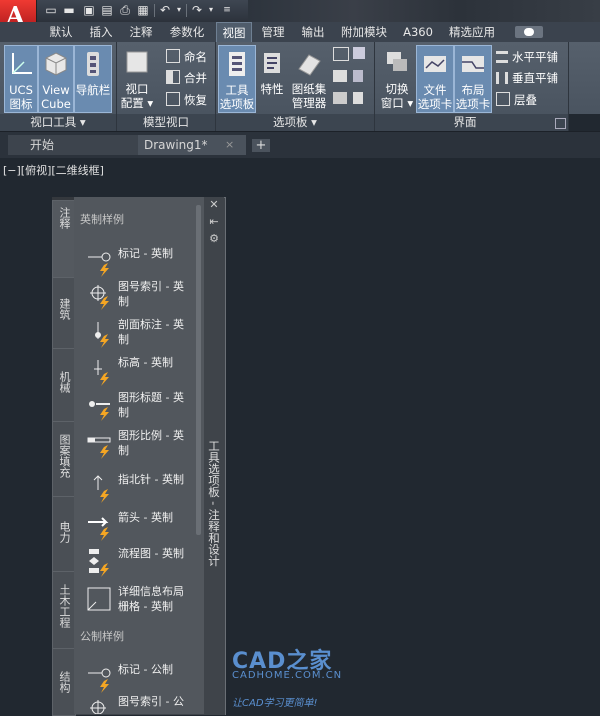  I want to click on palette-tab-architectural: 建筑, so click(64, 313).